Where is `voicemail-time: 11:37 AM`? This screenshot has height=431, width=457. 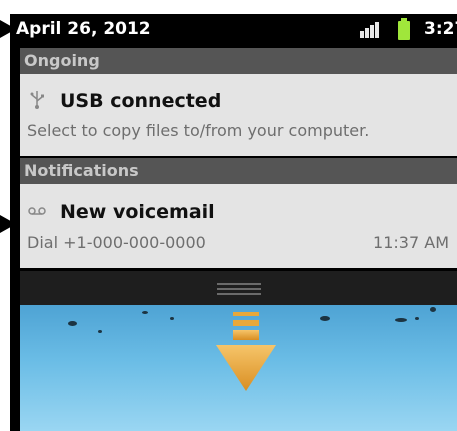
voicemail-time: 11:37 AM is located at coordinates (411, 242).